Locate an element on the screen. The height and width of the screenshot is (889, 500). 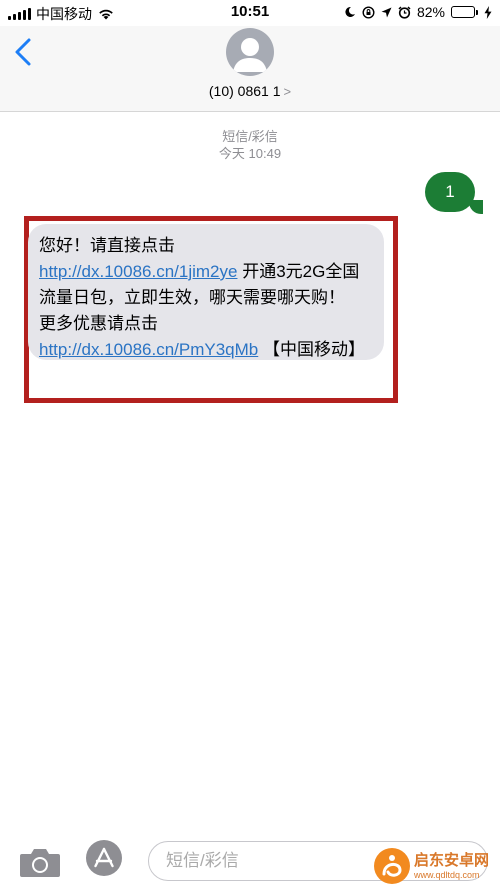
back-button is located at coordinates (25, 52).